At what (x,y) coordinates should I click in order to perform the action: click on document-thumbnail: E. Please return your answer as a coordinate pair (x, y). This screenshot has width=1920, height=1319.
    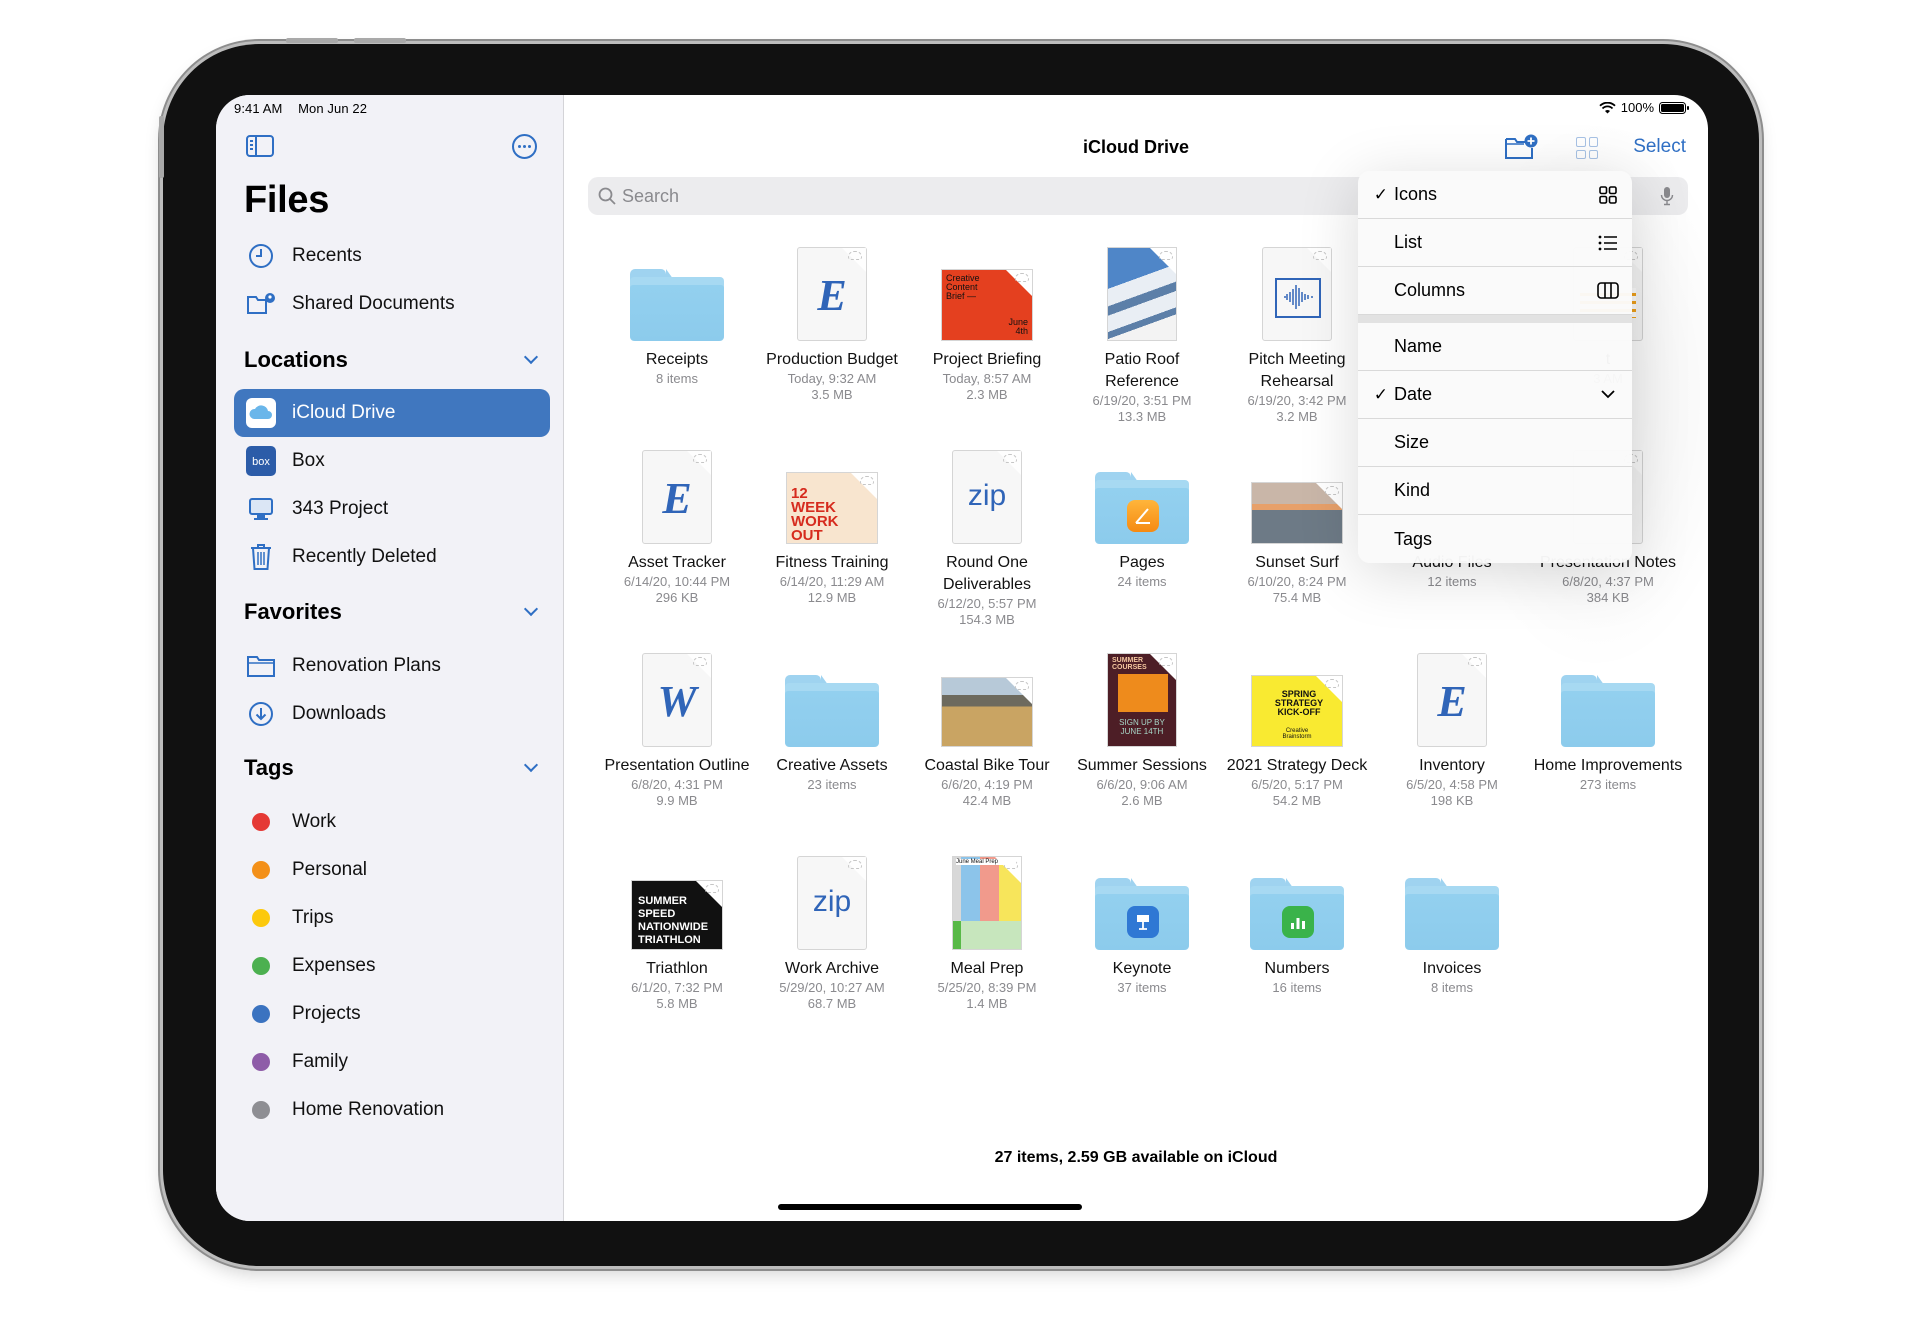
    Looking at the image, I should click on (832, 294).